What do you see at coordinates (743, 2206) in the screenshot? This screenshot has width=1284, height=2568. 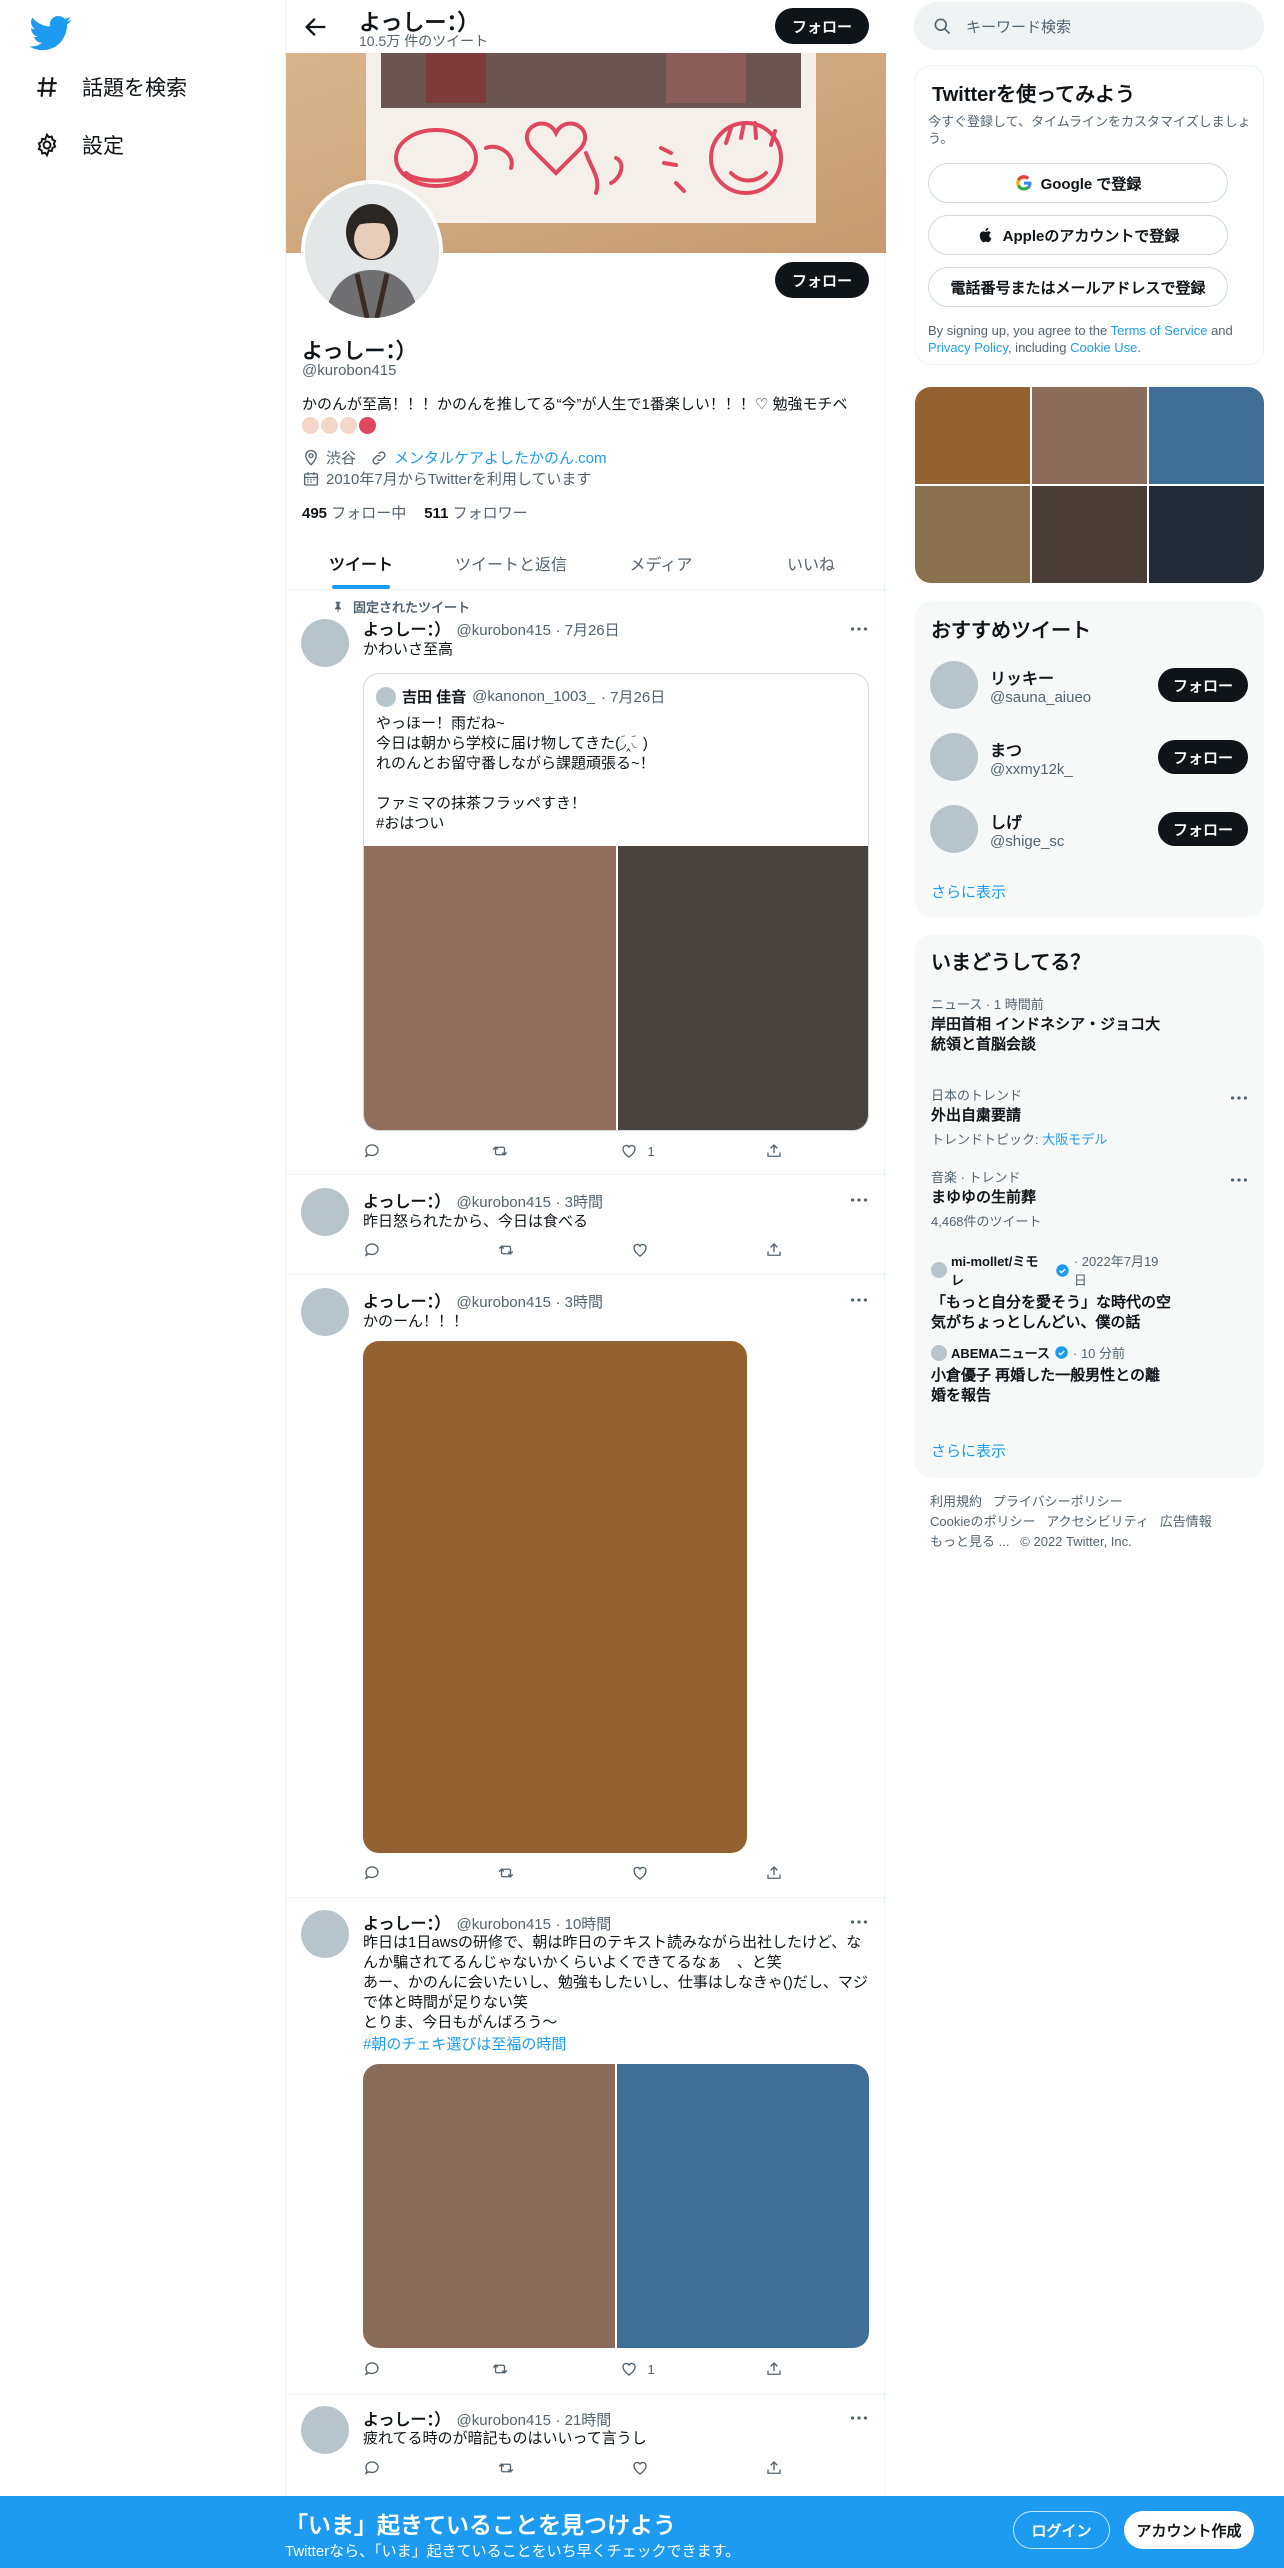 I see `tweet-image-right` at bounding box center [743, 2206].